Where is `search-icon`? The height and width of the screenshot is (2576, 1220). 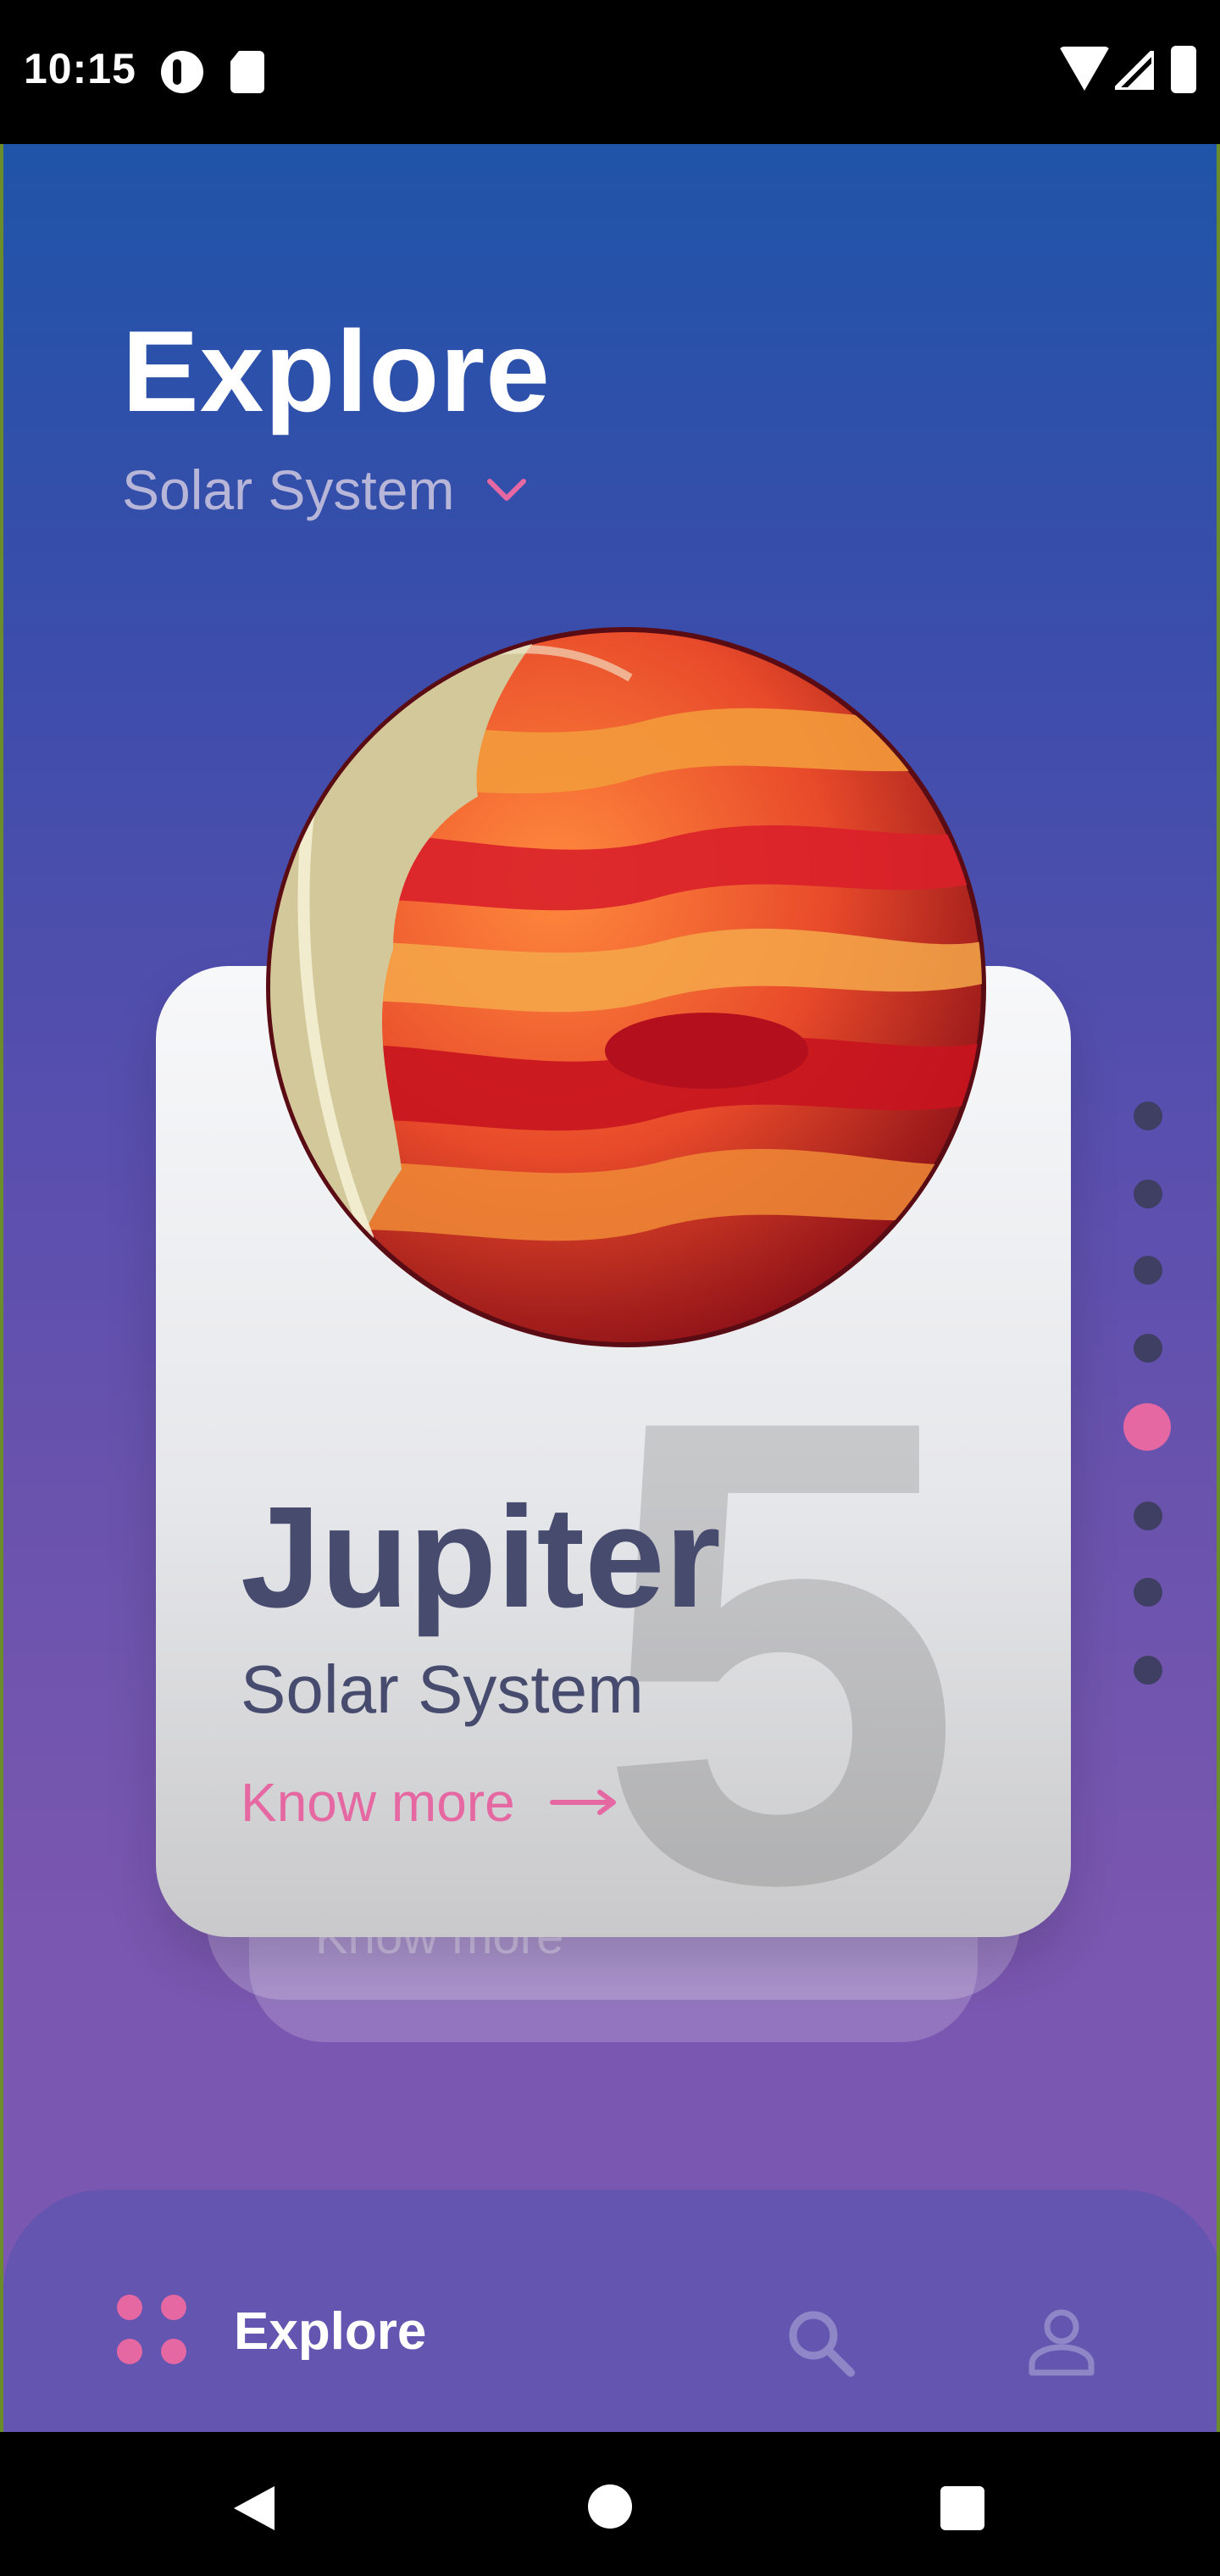
search-icon is located at coordinates (821, 2343).